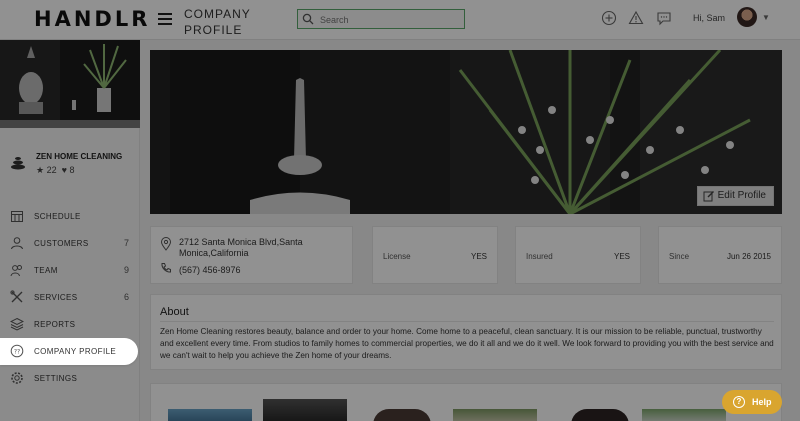 The height and width of the screenshot is (421, 800). I want to click on sidebar-item-team: TEAM 9, so click(70, 270).